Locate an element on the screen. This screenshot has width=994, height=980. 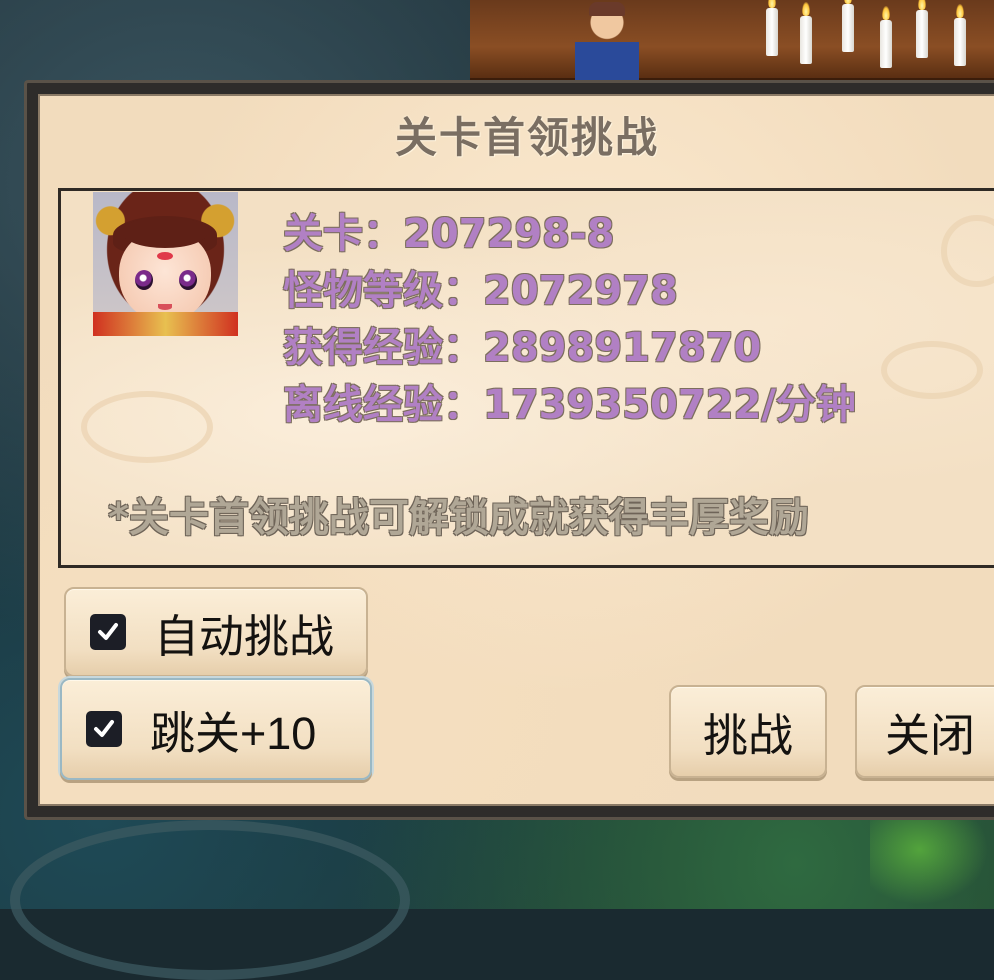
exp-gain-text: 获得经验：2898917870 is located at coordinates (522, 348).